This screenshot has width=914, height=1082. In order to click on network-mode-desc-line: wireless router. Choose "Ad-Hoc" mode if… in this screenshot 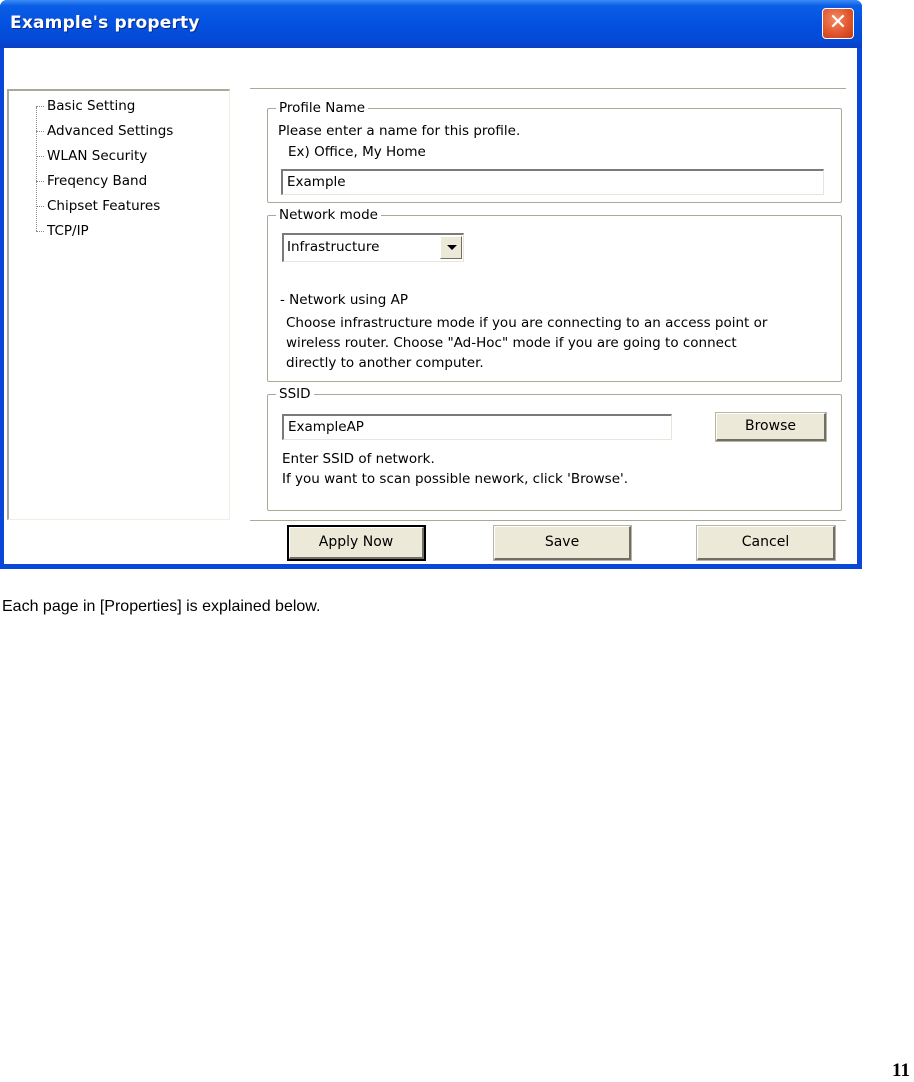, I will do `click(511, 343)`.